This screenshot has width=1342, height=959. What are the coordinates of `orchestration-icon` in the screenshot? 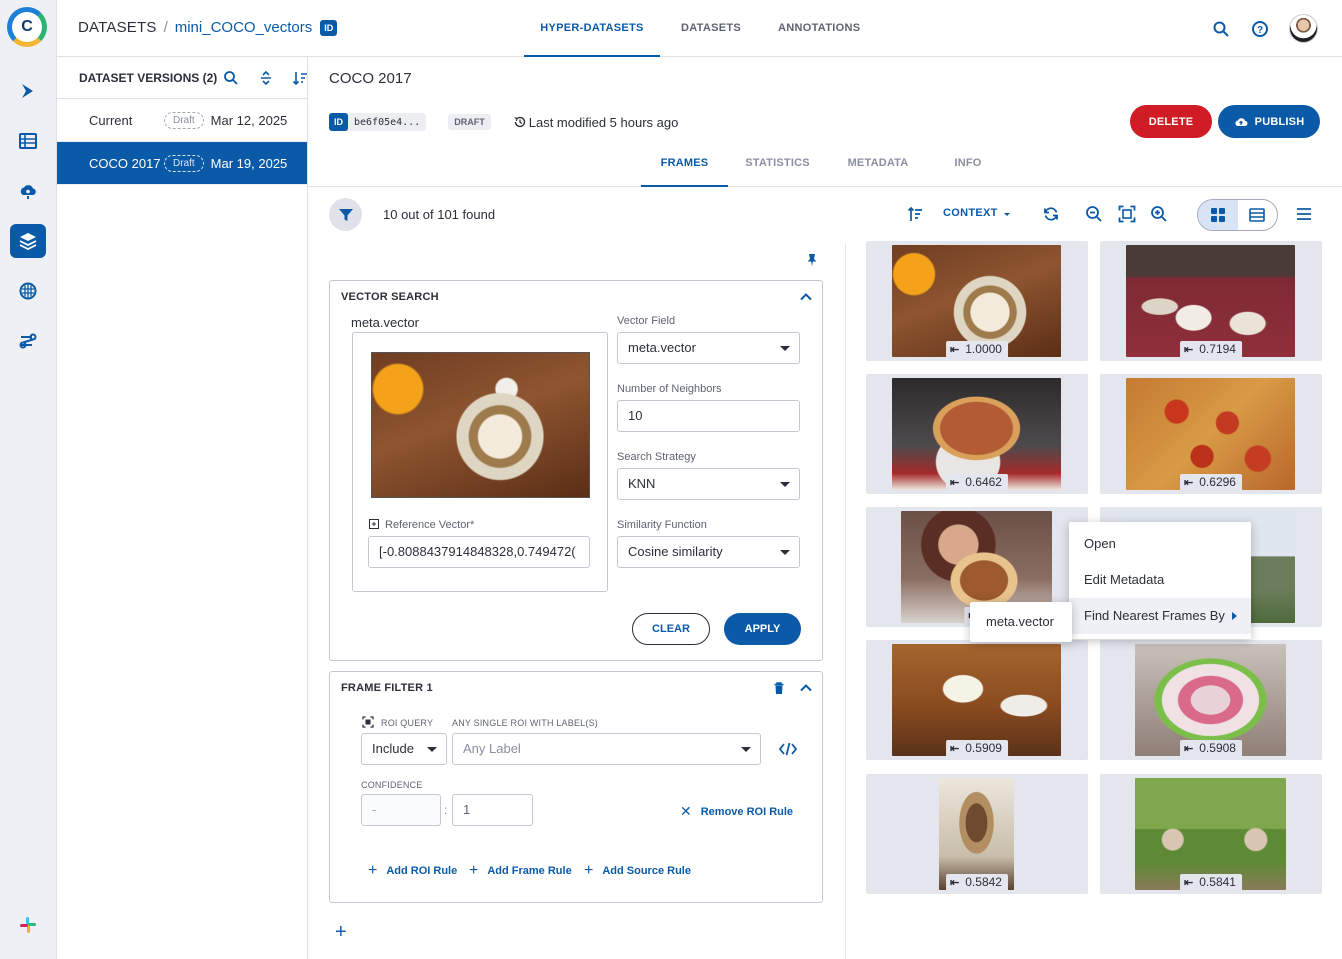 It's located at (28, 341).